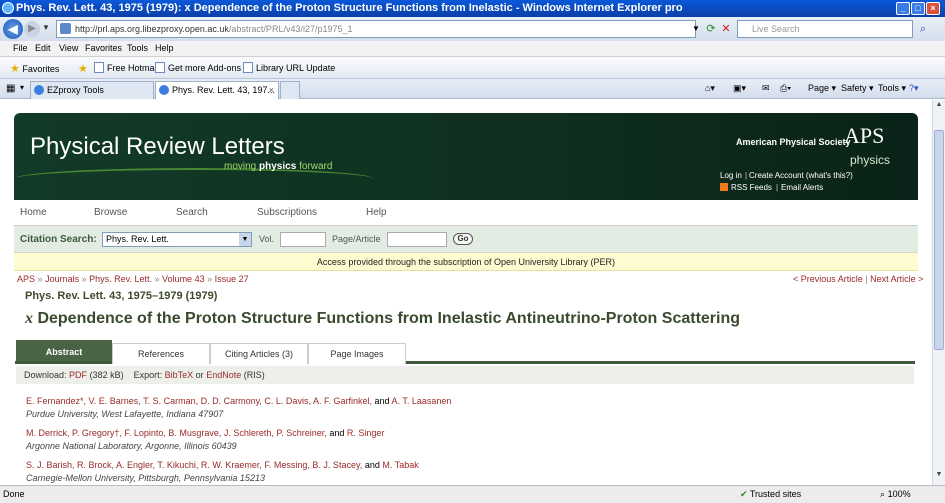 The image size is (945, 503). Describe the element at coordinates (376, 212) in the screenshot. I see `nav-help: Help` at that location.